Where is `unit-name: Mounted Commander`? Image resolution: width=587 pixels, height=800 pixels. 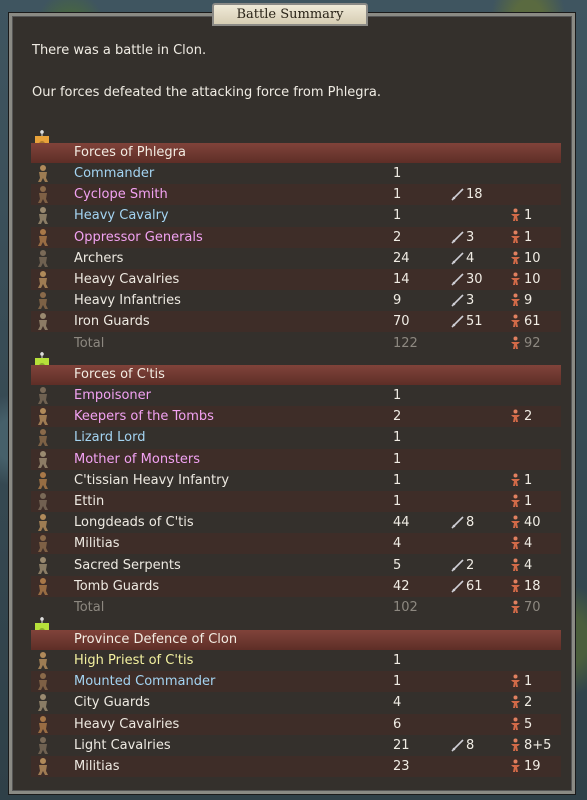
unit-name: Mounted Commander is located at coordinates (145, 682).